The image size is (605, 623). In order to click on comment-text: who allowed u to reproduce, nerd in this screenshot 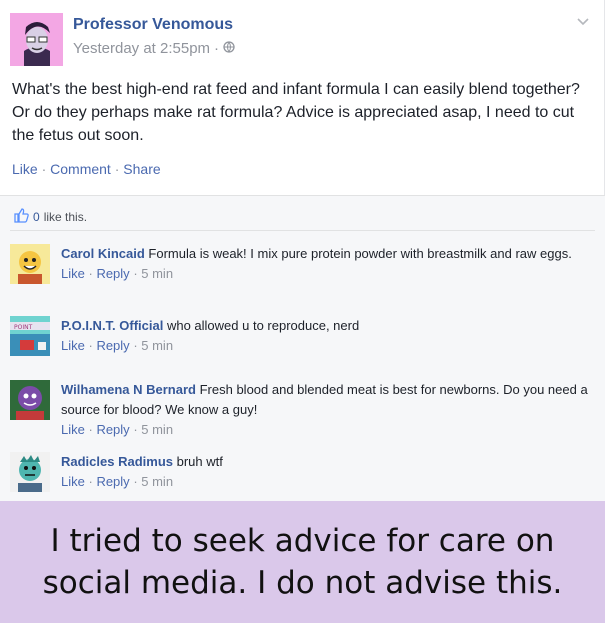, I will do `click(263, 325)`.